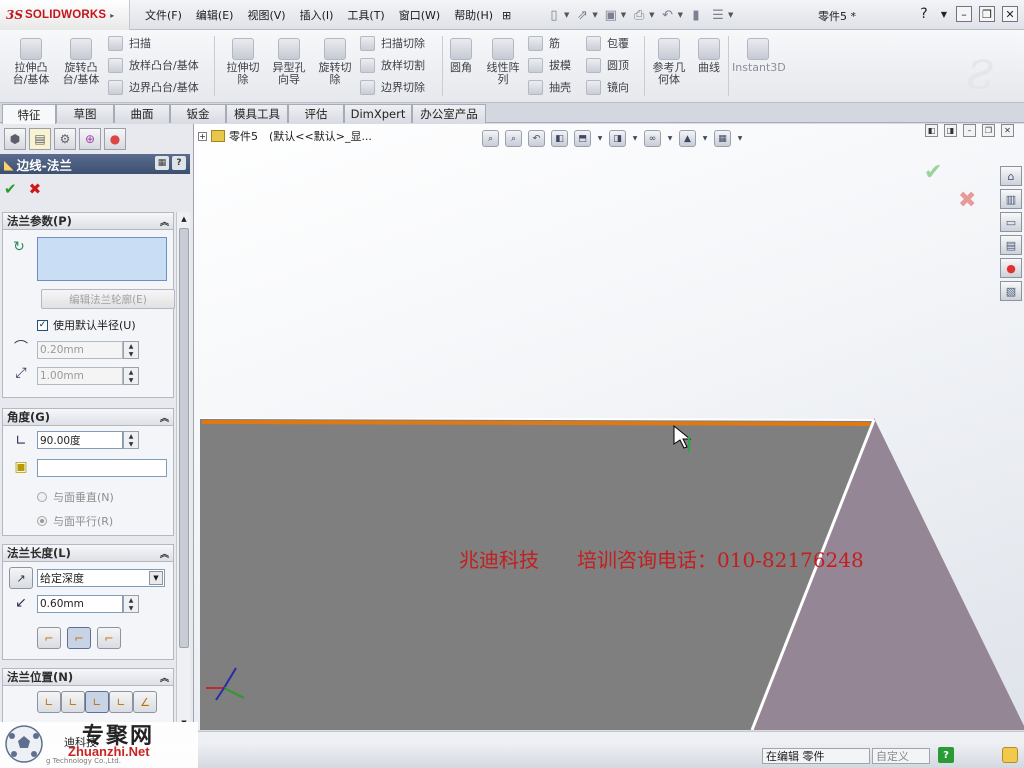  Describe the element at coordinates (108, 299) in the screenshot. I see `edit-flange-profile-button: 编辑法兰轮廓(E)` at that location.